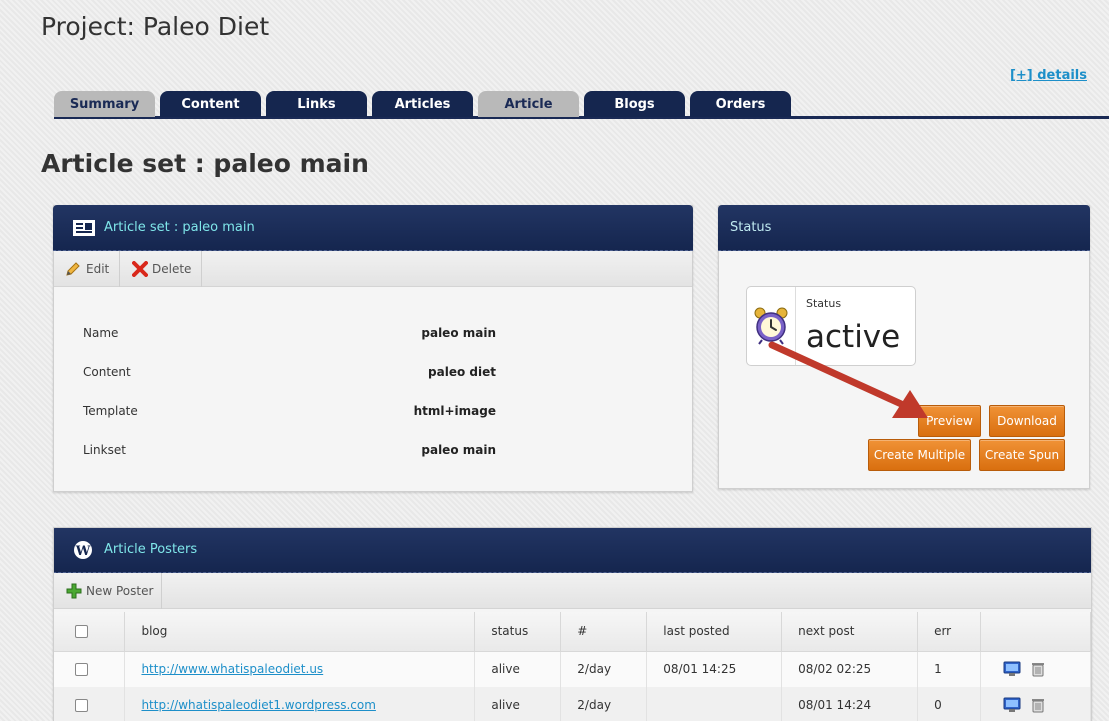 This screenshot has width=1109, height=721. Describe the element at coordinates (316, 104) in the screenshot. I see `tab-links: Links` at that location.